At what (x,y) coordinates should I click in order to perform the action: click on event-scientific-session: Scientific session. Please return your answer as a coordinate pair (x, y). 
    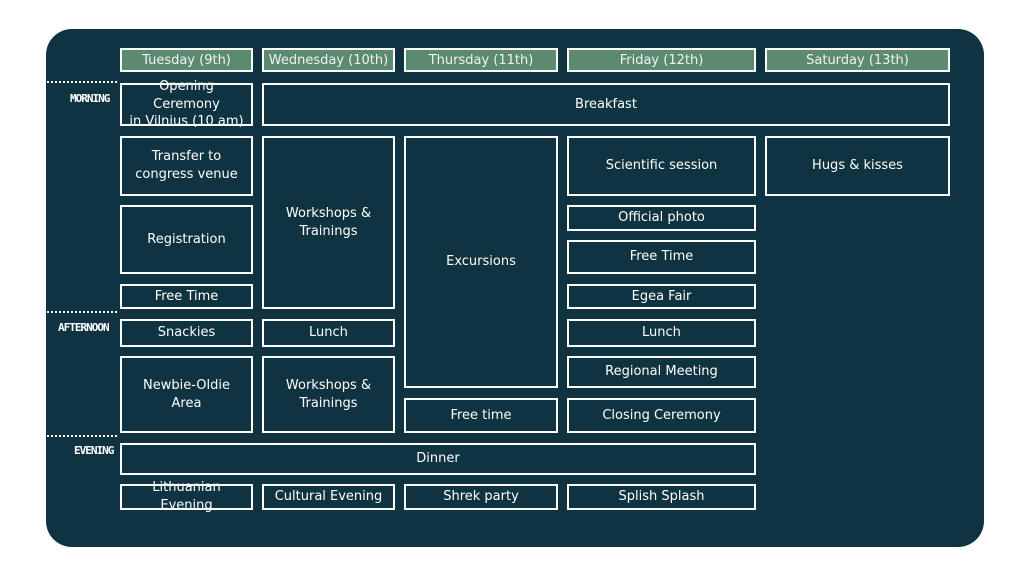
    Looking at the image, I should click on (661, 166).